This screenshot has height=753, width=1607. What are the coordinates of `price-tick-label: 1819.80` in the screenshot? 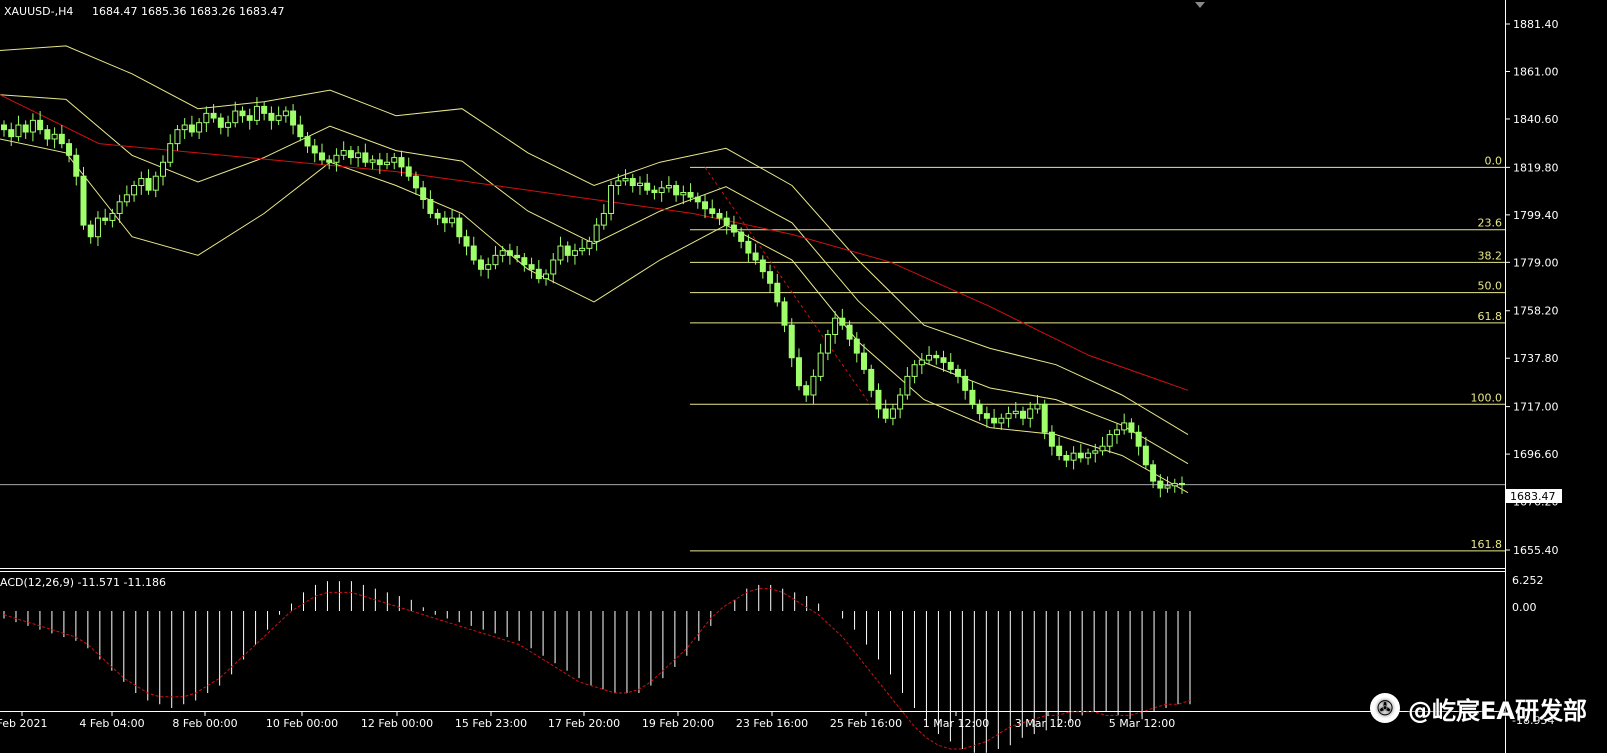 It's located at (1536, 167).